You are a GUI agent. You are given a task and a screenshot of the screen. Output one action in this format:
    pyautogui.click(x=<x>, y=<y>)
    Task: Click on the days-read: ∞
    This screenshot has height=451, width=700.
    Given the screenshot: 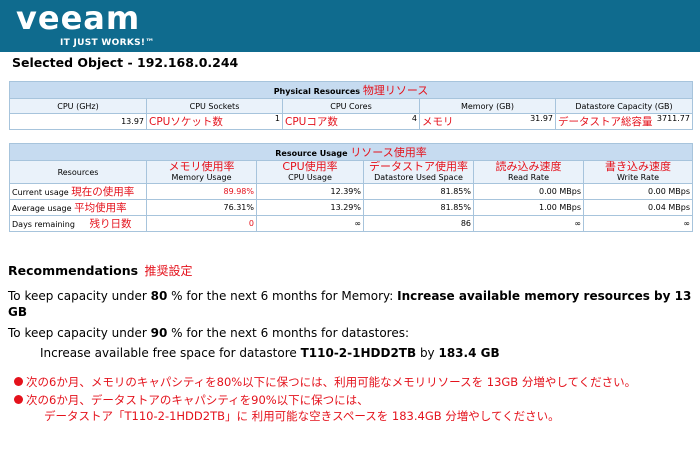 What is the action you would take?
    pyautogui.click(x=528, y=223)
    